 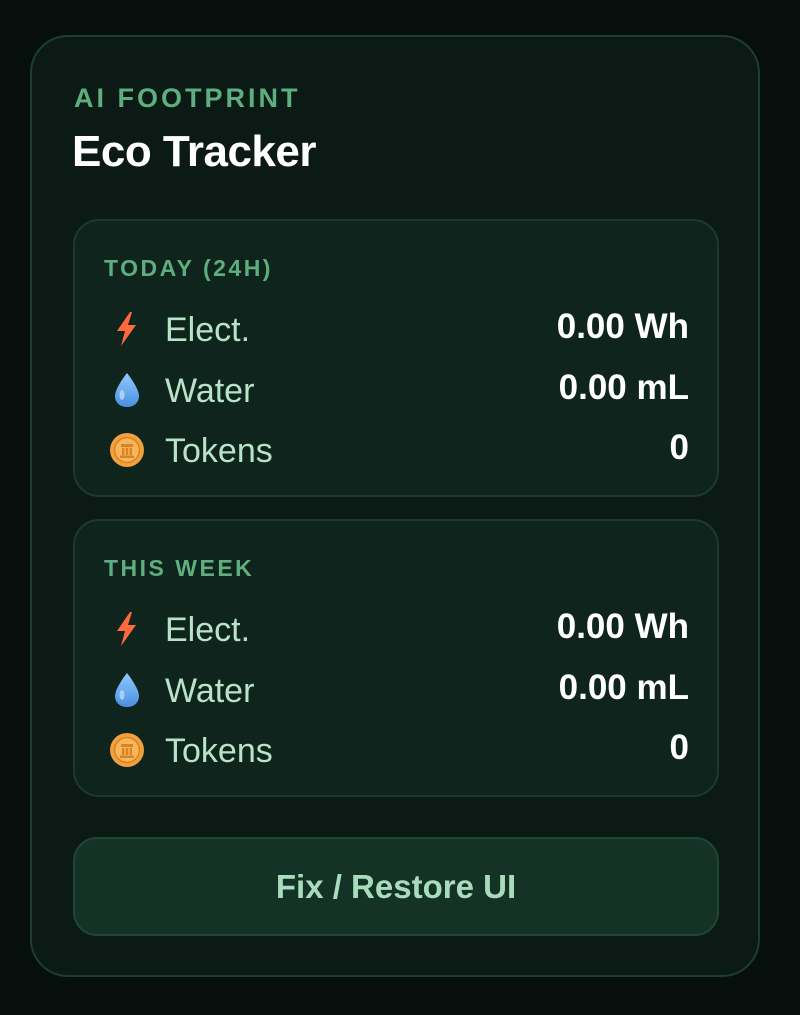 I want to click on week-tokens-row: Tokens 0, so click(x=396, y=749).